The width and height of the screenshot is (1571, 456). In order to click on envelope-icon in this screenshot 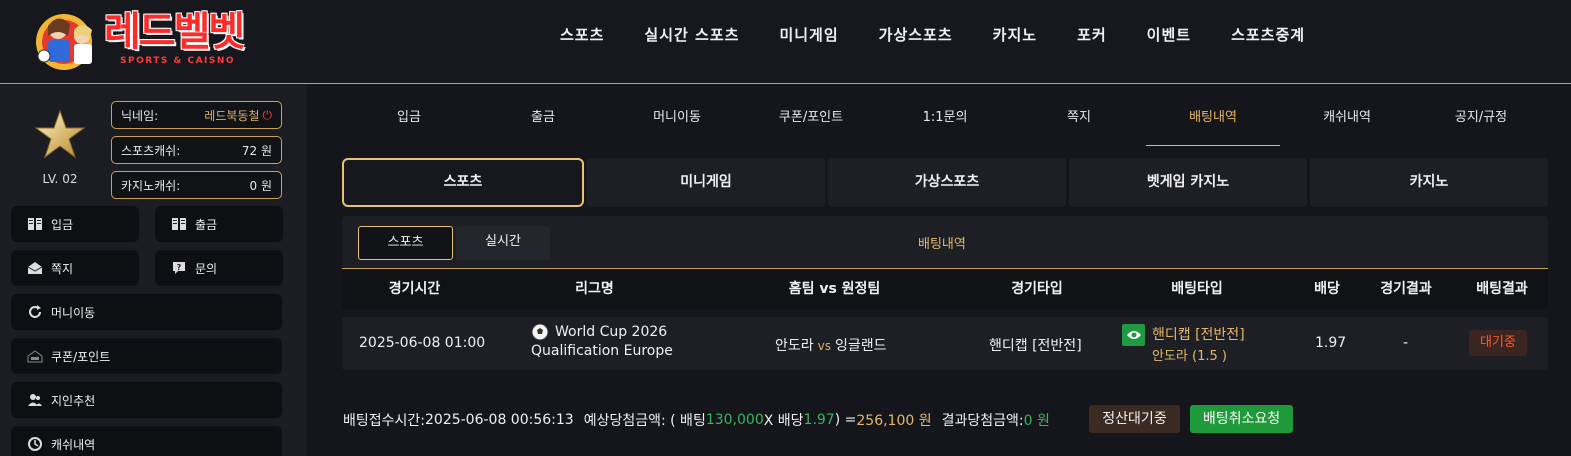, I will do `click(35, 268)`.